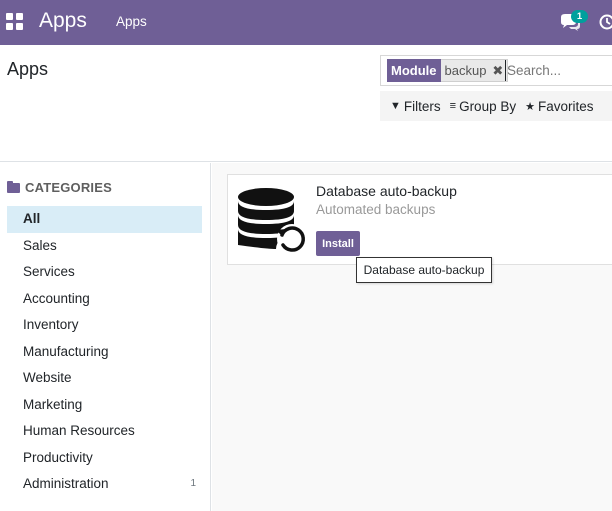  I want to click on star-icon: ★, so click(530, 106).